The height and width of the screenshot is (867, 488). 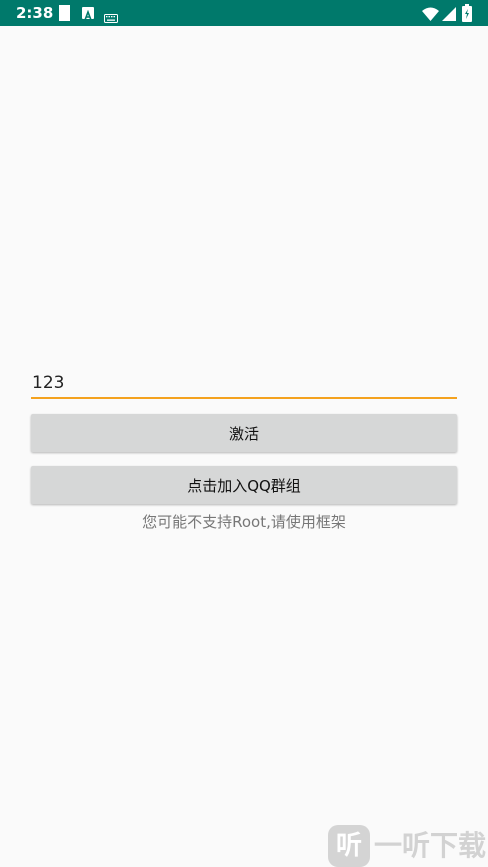 I want to click on root-hint-text: 您可能不支持Root,请使用框架, so click(x=244, y=522).